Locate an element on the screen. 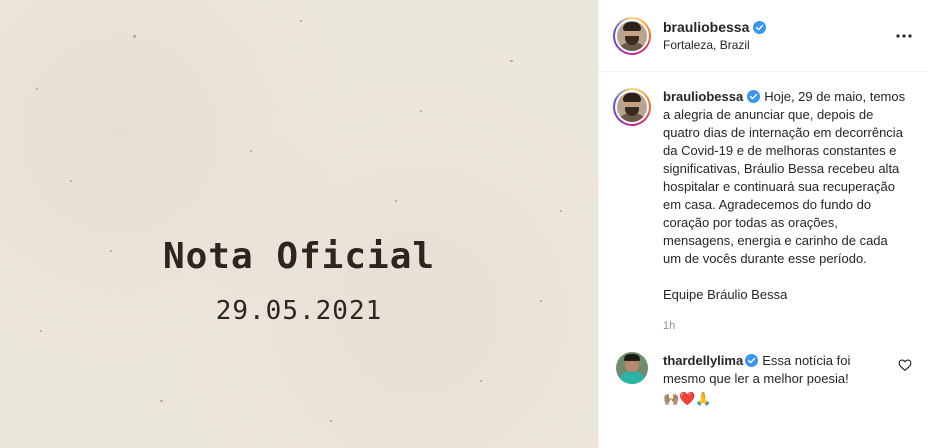  header-username: brauliobessa is located at coordinates (706, 27).